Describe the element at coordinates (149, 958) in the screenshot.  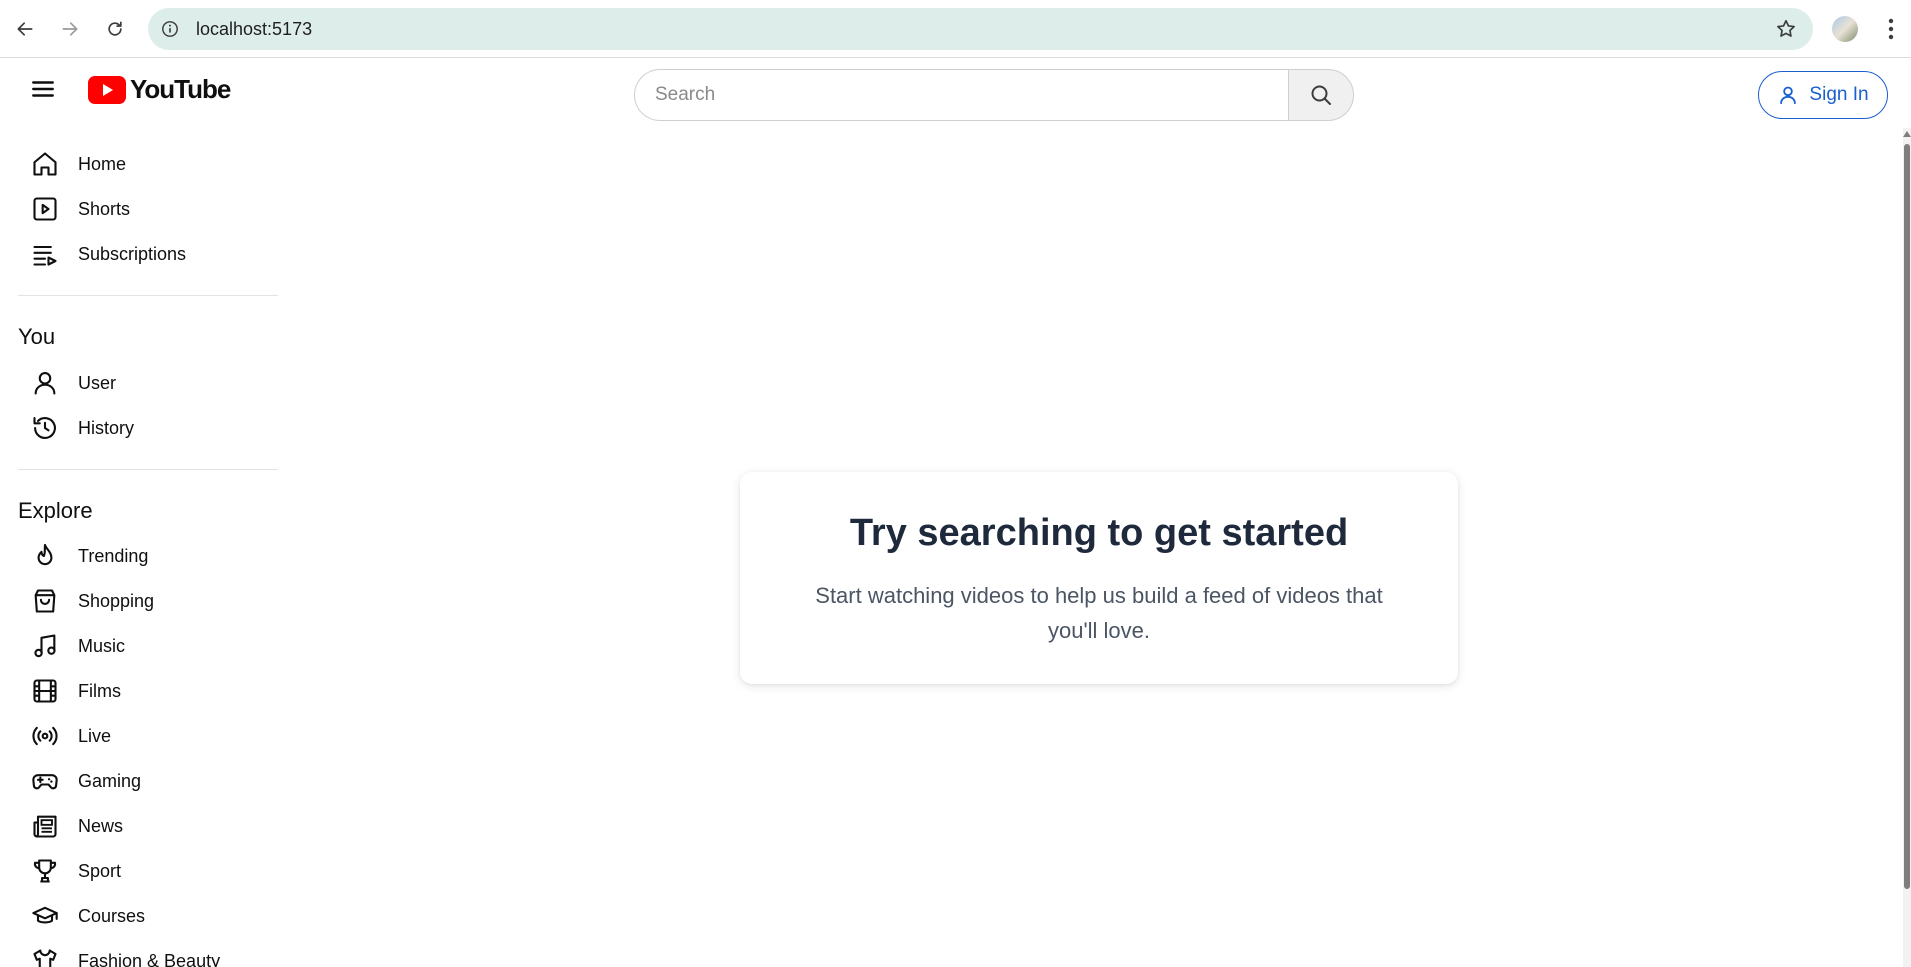
I see `sidebar-item-label: Fashion & Beauty` at that location.